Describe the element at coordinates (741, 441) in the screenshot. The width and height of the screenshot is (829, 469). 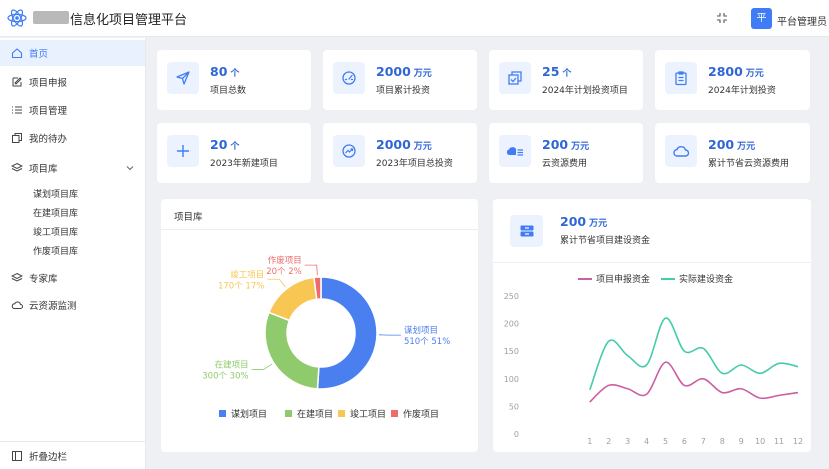
I see `x-tick-label: 9` at that location.